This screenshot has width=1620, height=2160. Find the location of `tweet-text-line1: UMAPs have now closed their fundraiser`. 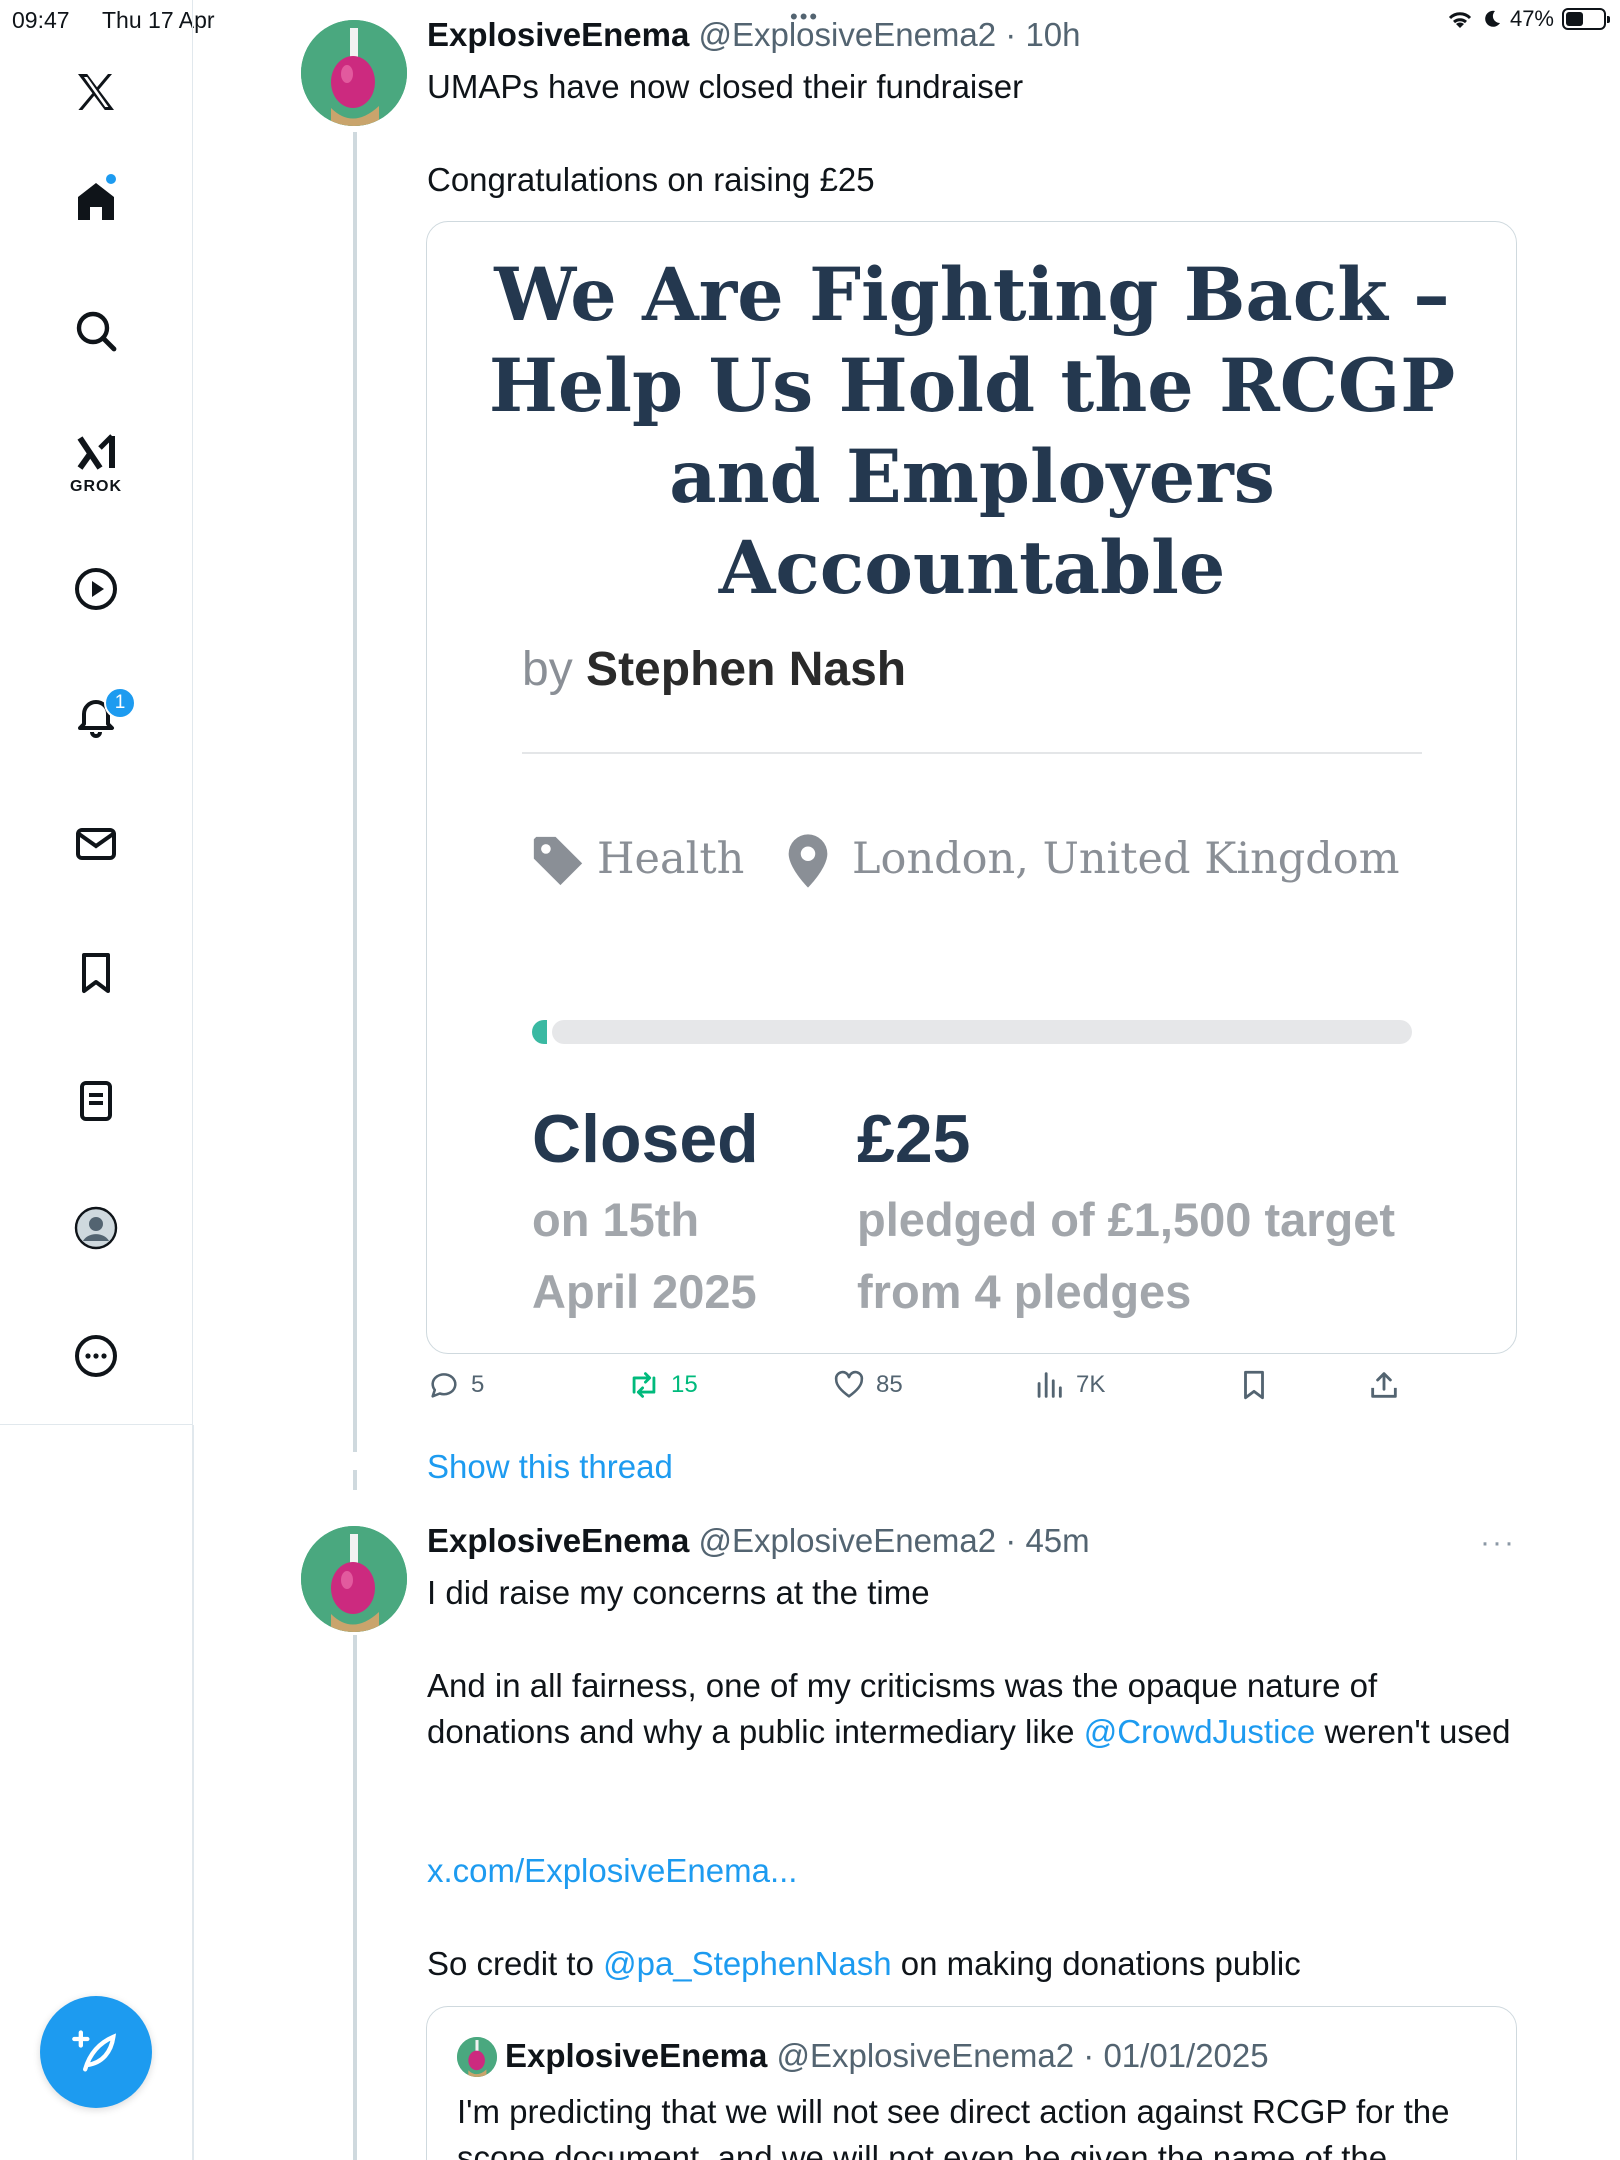

tweet-text-line1: UMAPs have now closed their fundraiser is located at coordinates (725, 86).